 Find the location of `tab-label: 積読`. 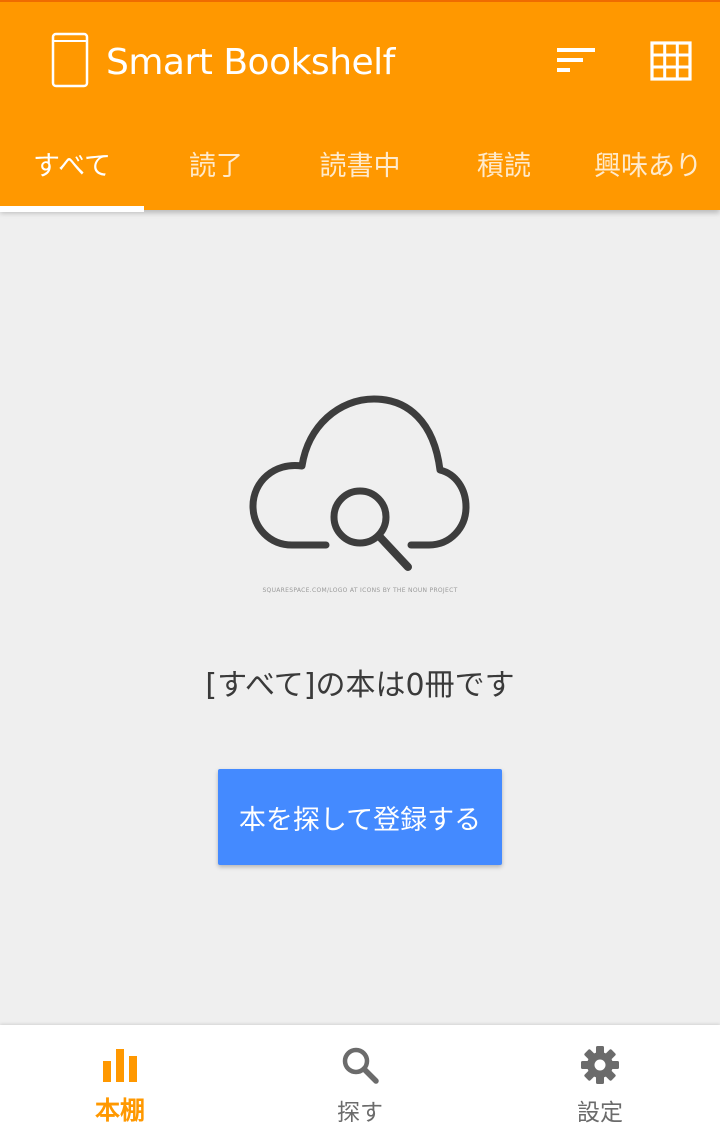

tab-label: 積読 is located at coordinates (504, 166).